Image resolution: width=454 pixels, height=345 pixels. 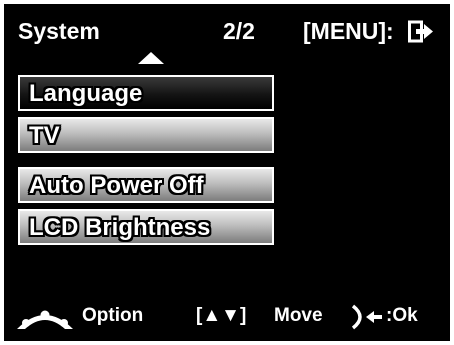 I want to click on page-indicator: 2/2, so click(x=239, y=31).